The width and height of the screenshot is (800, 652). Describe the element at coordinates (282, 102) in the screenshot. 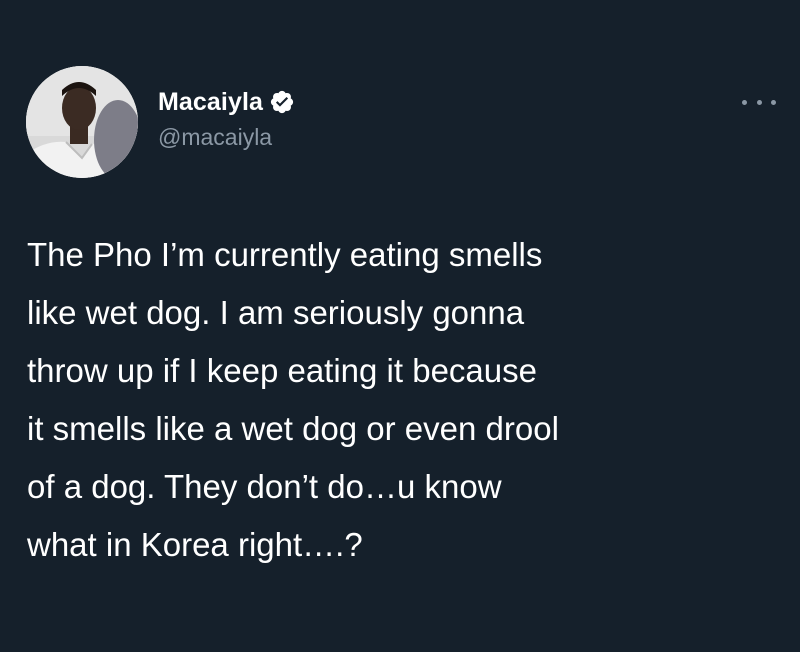

I see `verified-badge-icon` at that location.